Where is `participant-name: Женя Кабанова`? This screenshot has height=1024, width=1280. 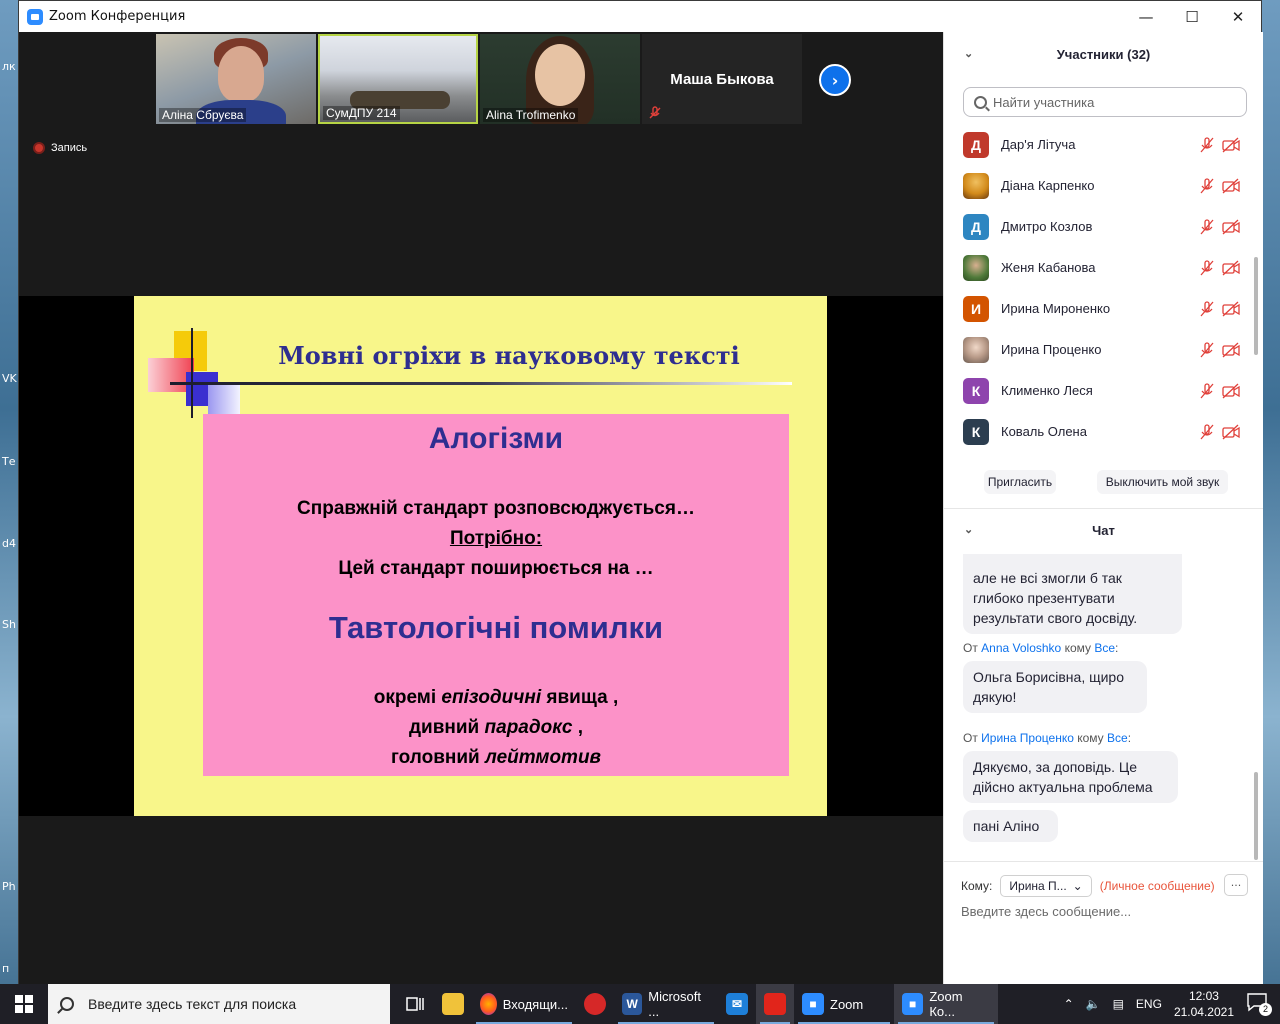
participant-name: Женя Кабанова is located at coordinates (1048, 267).